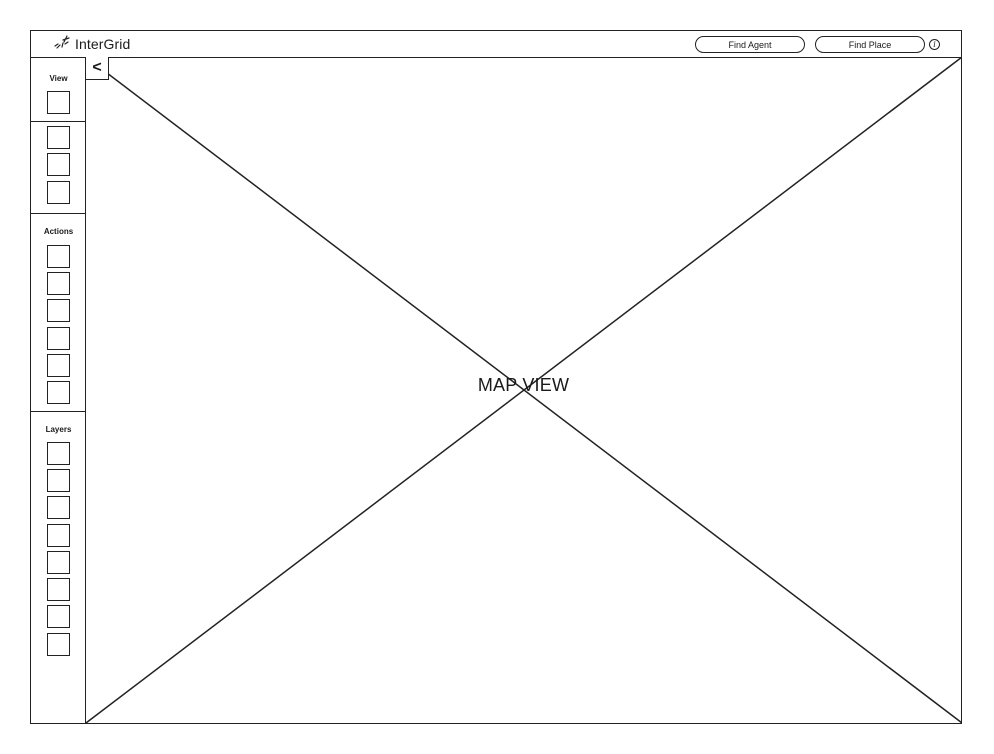 The height and width of the screenshot is (754, 994). What do you see at coordinates (58, 429) in the screenshot?
I see `section-label-layers: Layers` at bounding box center [58, 429].